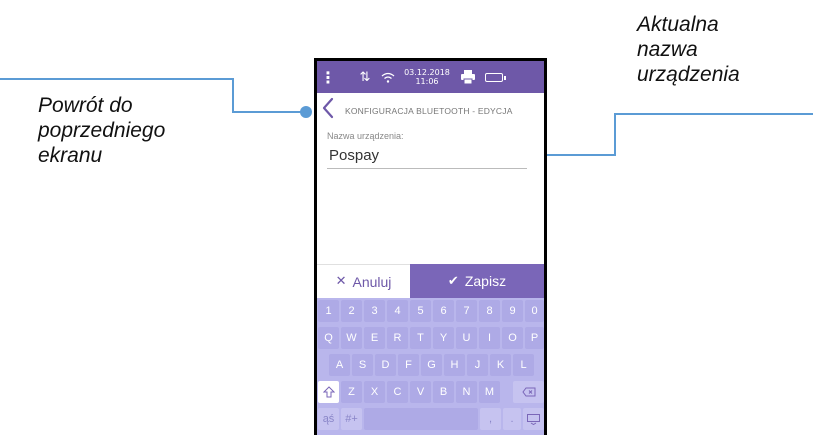 The image size is (813, 435). Describe the element at coordinates (328, 419) in the screenshot. I see `language-key: ąś` at that location.